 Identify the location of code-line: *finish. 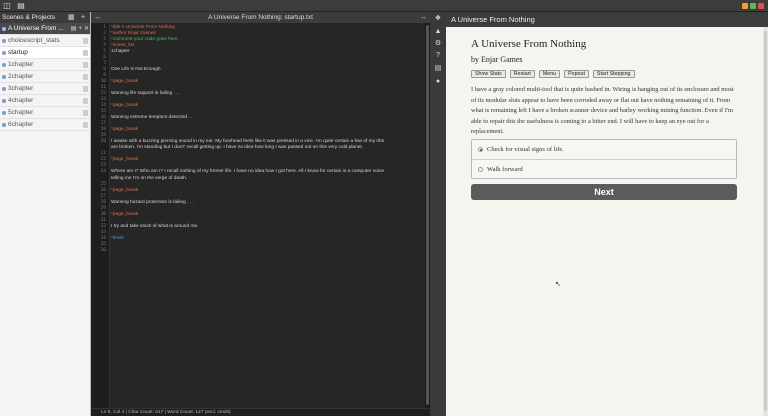
(117, 238).